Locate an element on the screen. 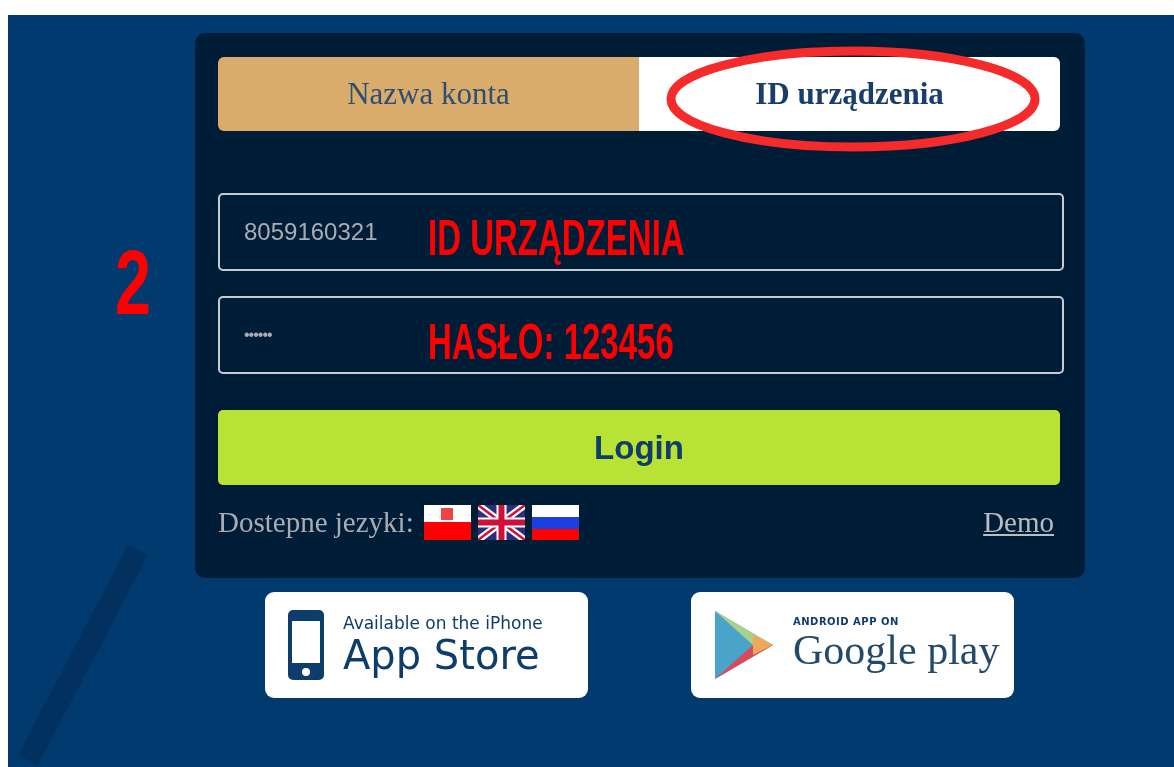 This screenshot has height=767, width=1174. badge-title: Google play is located at coordinates (896, 650).